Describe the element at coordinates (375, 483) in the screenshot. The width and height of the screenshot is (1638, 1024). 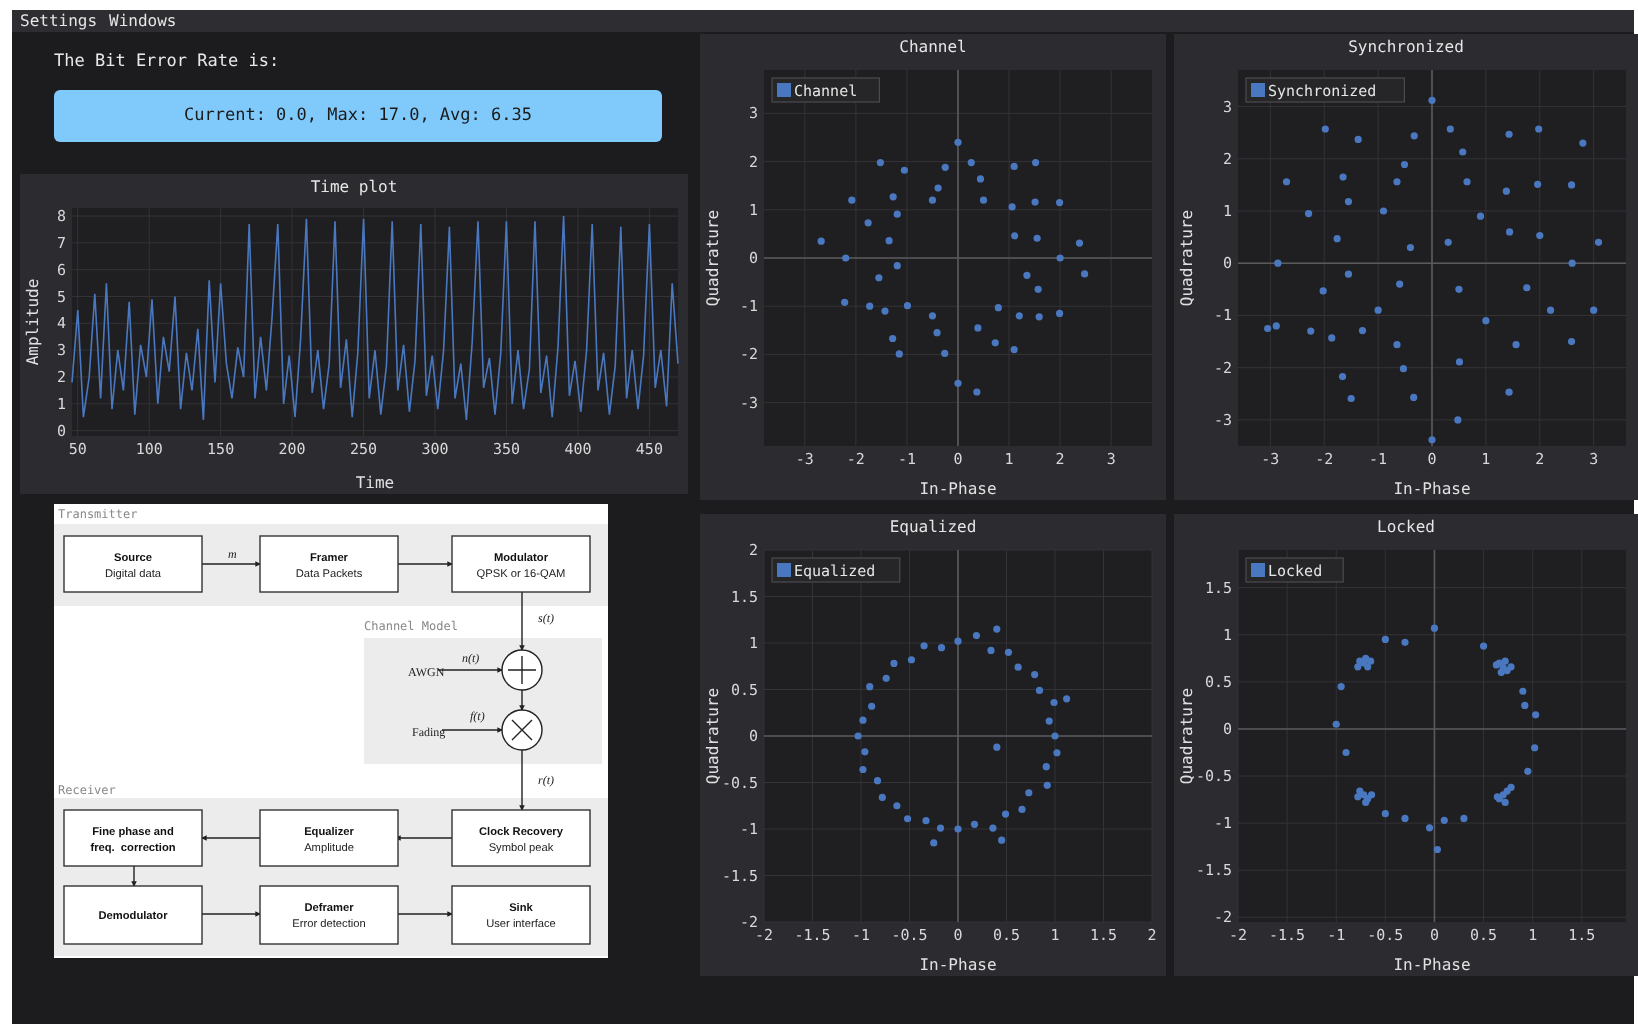
I see `axis-title: Time` at that location.